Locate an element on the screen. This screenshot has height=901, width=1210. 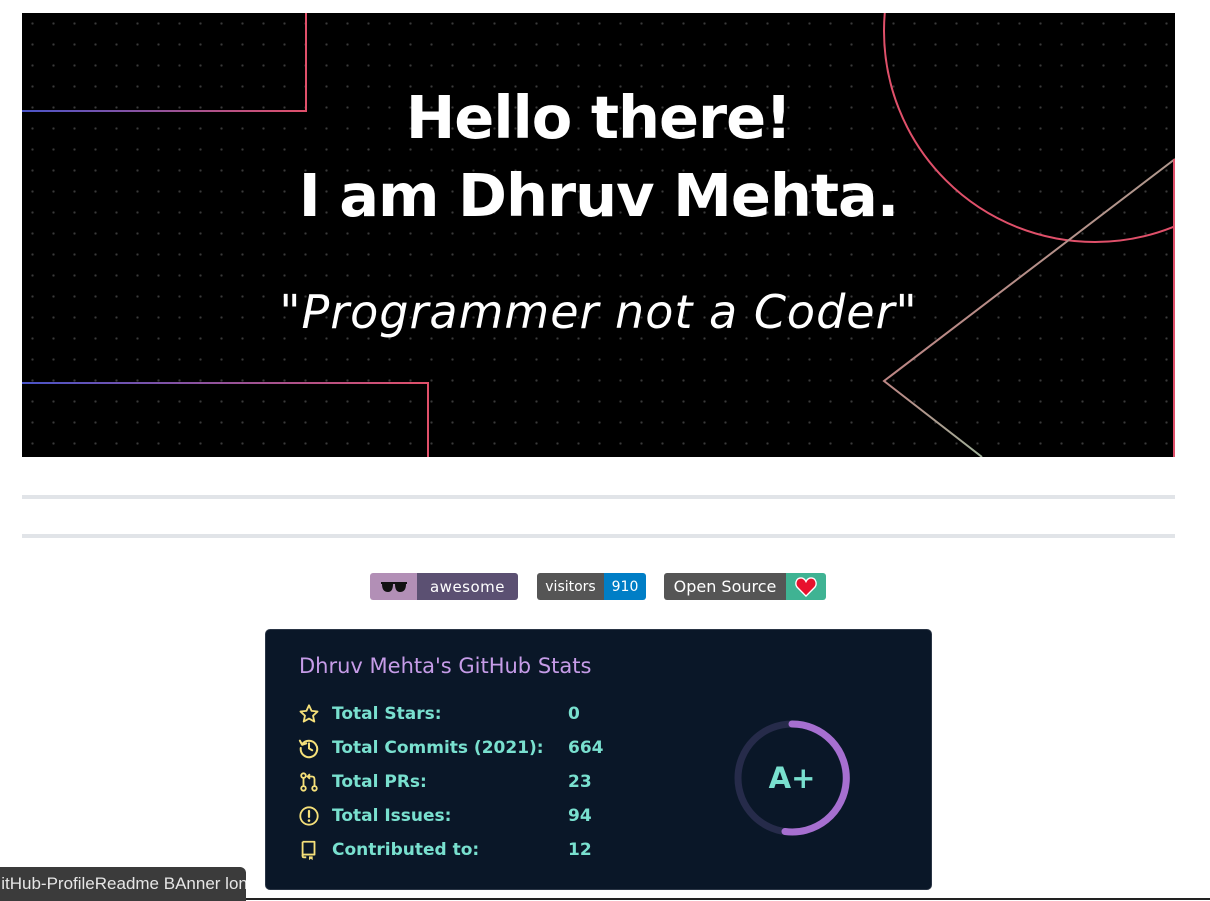
open-source-badge: Open Source is located at coordinates (745, 586).